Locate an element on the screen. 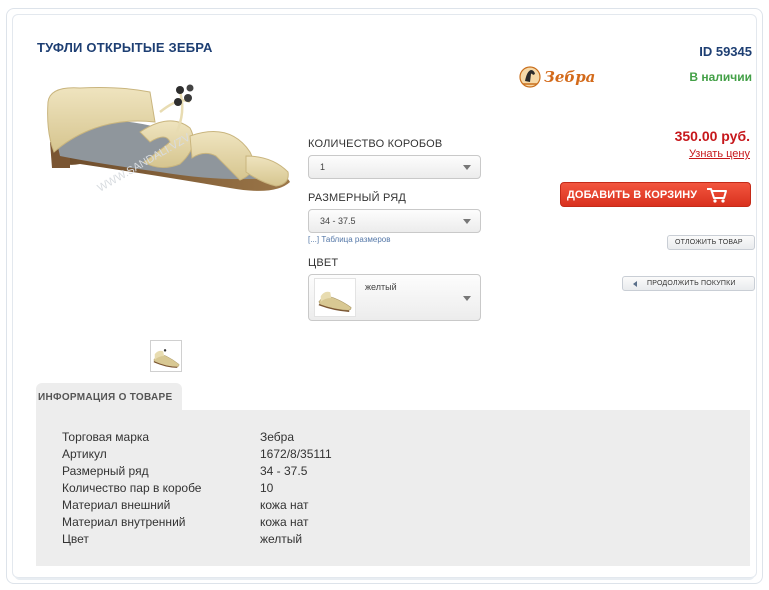 The width and height of the screenshot is (769, 590). size-range-label: РАЗМЕРНЫЙ РЯД is located at coordinates (357, 198).